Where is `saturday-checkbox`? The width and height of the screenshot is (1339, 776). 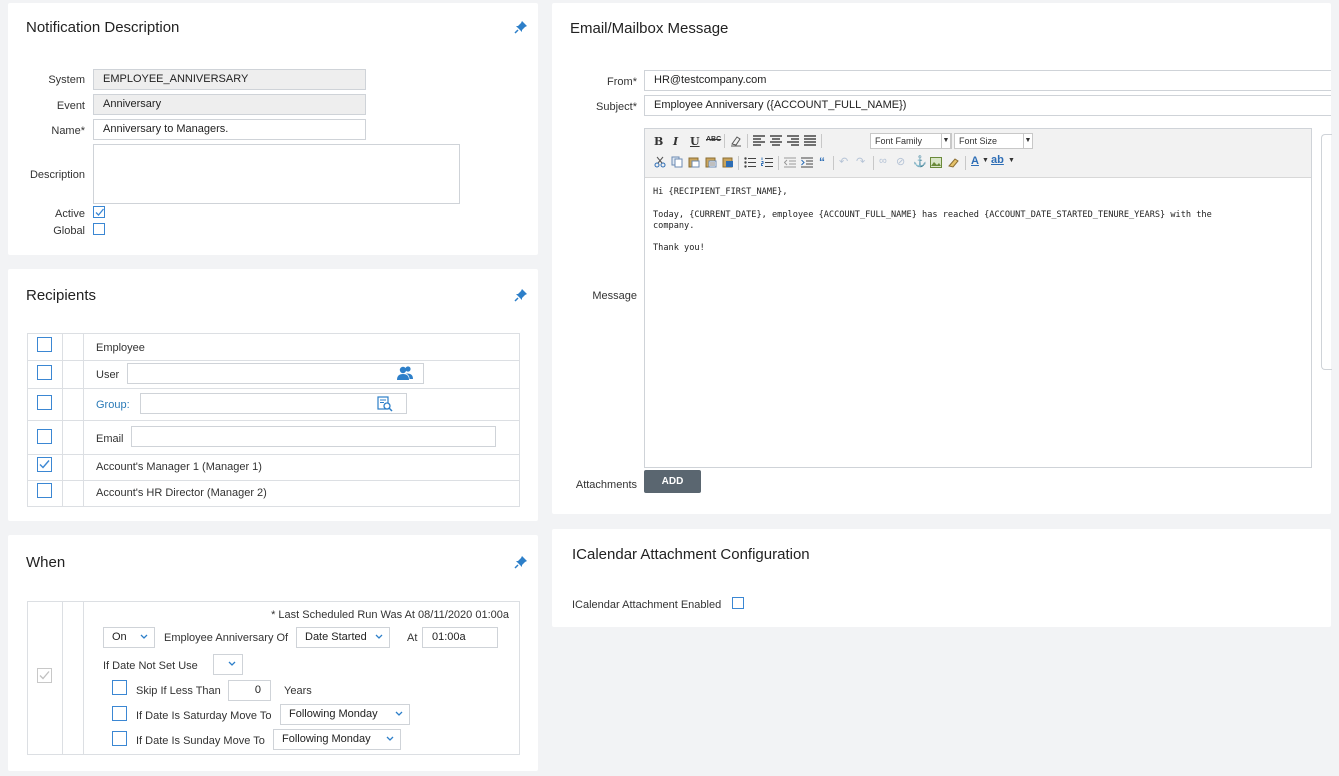
saturday-checkbox is located at coordinates (119, 713).